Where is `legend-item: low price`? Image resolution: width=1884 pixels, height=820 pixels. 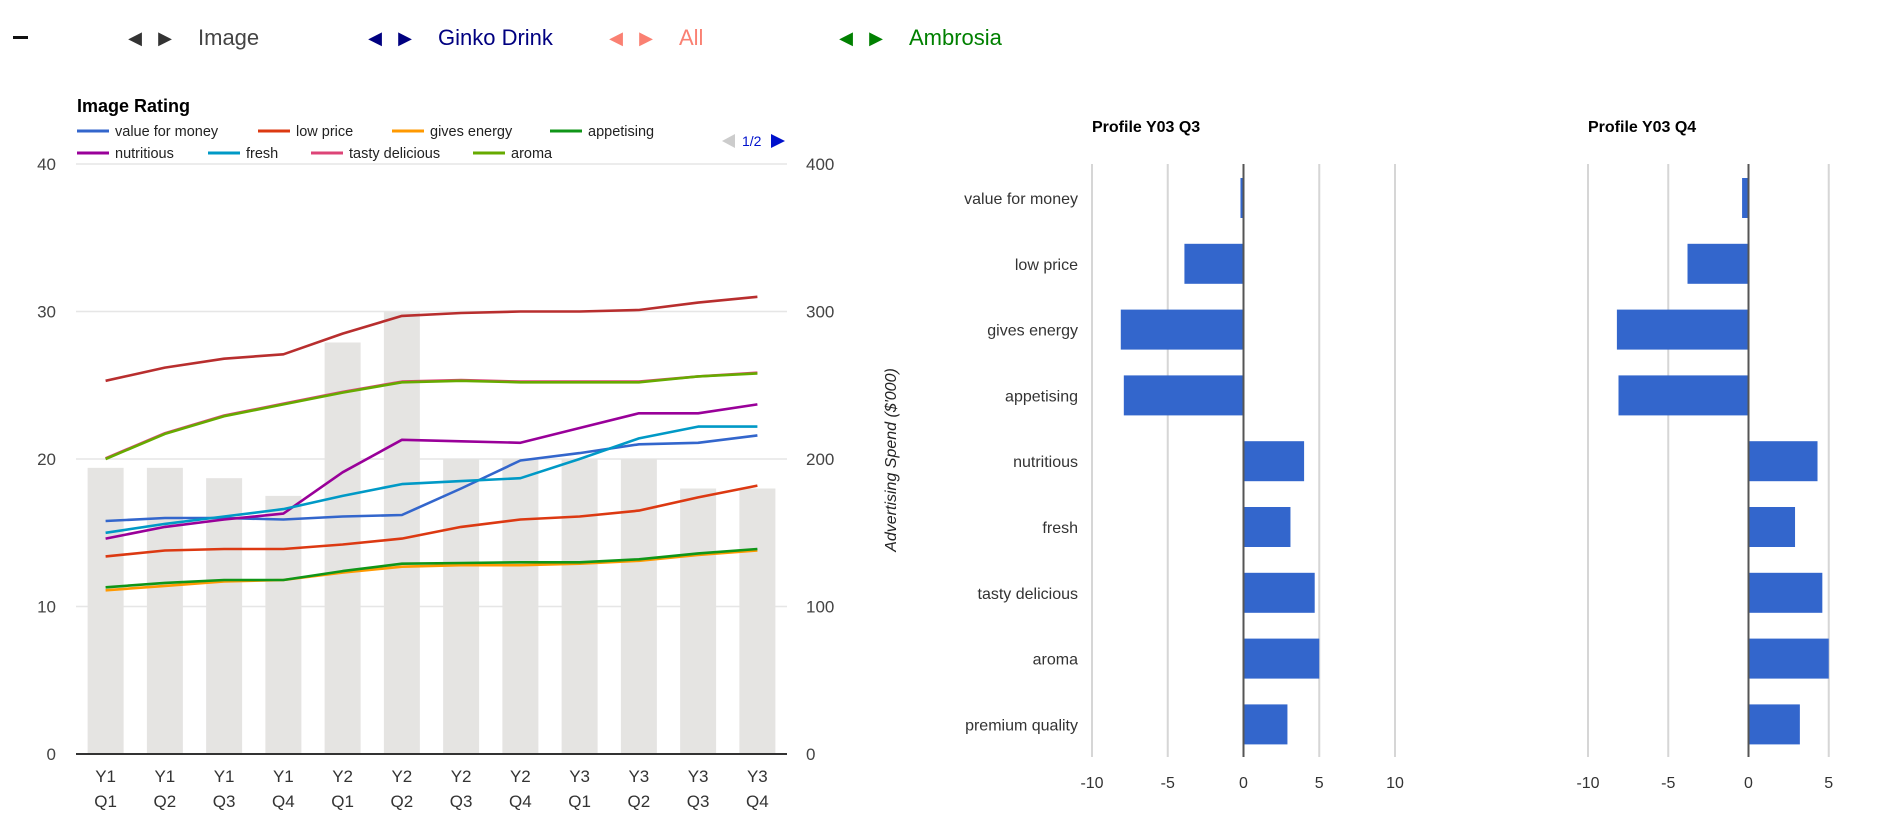
legend-item: low price is located at coordinates (305, 132).